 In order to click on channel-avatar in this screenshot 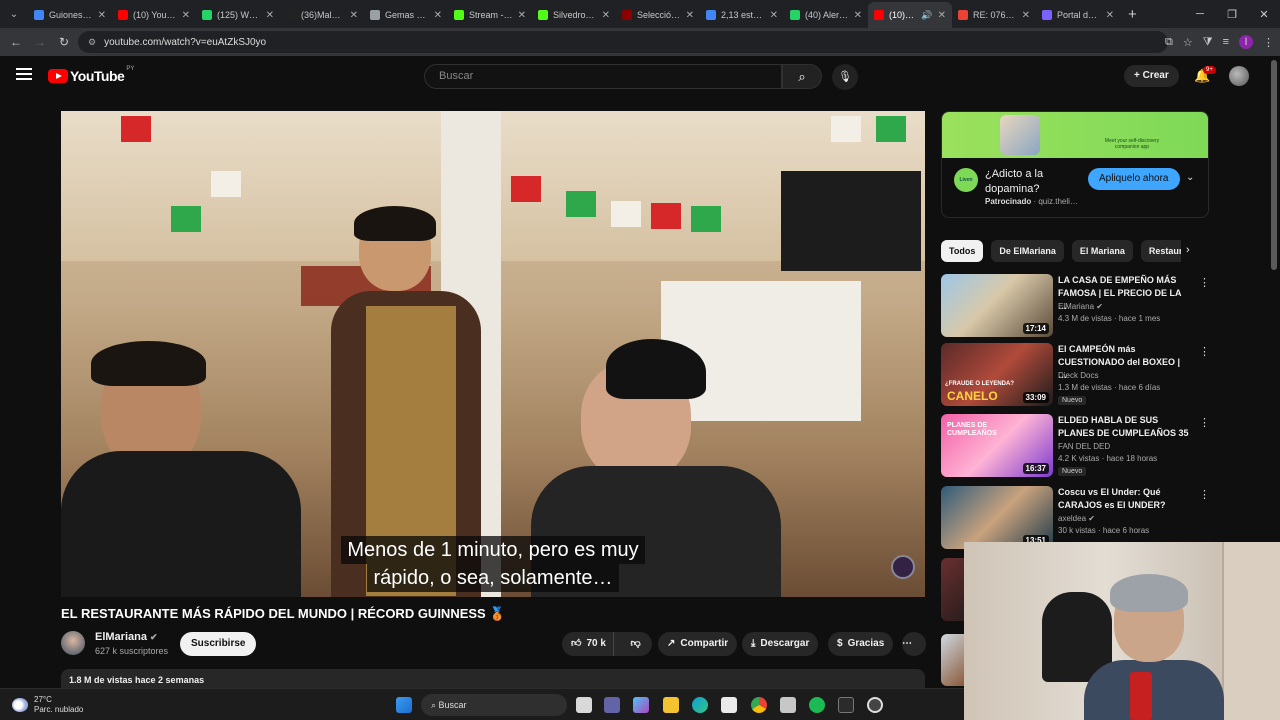, I will do `click(73, 643)`.